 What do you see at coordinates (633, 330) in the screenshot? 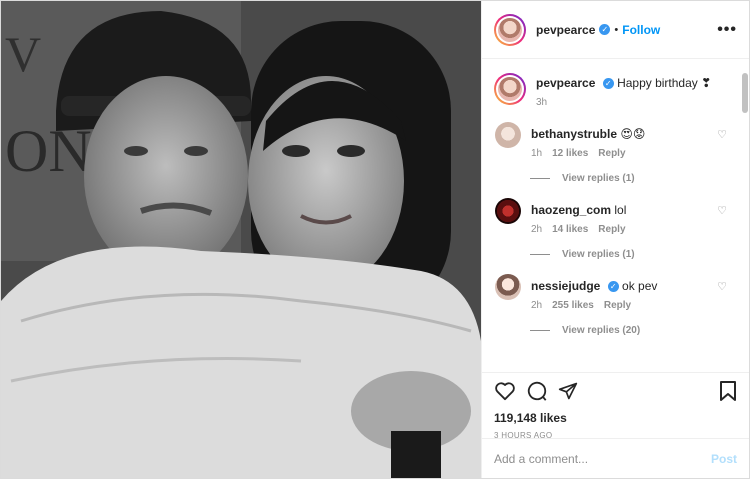
I see `view-replies-button: View replies (20)` at bounding box center [633, 330].